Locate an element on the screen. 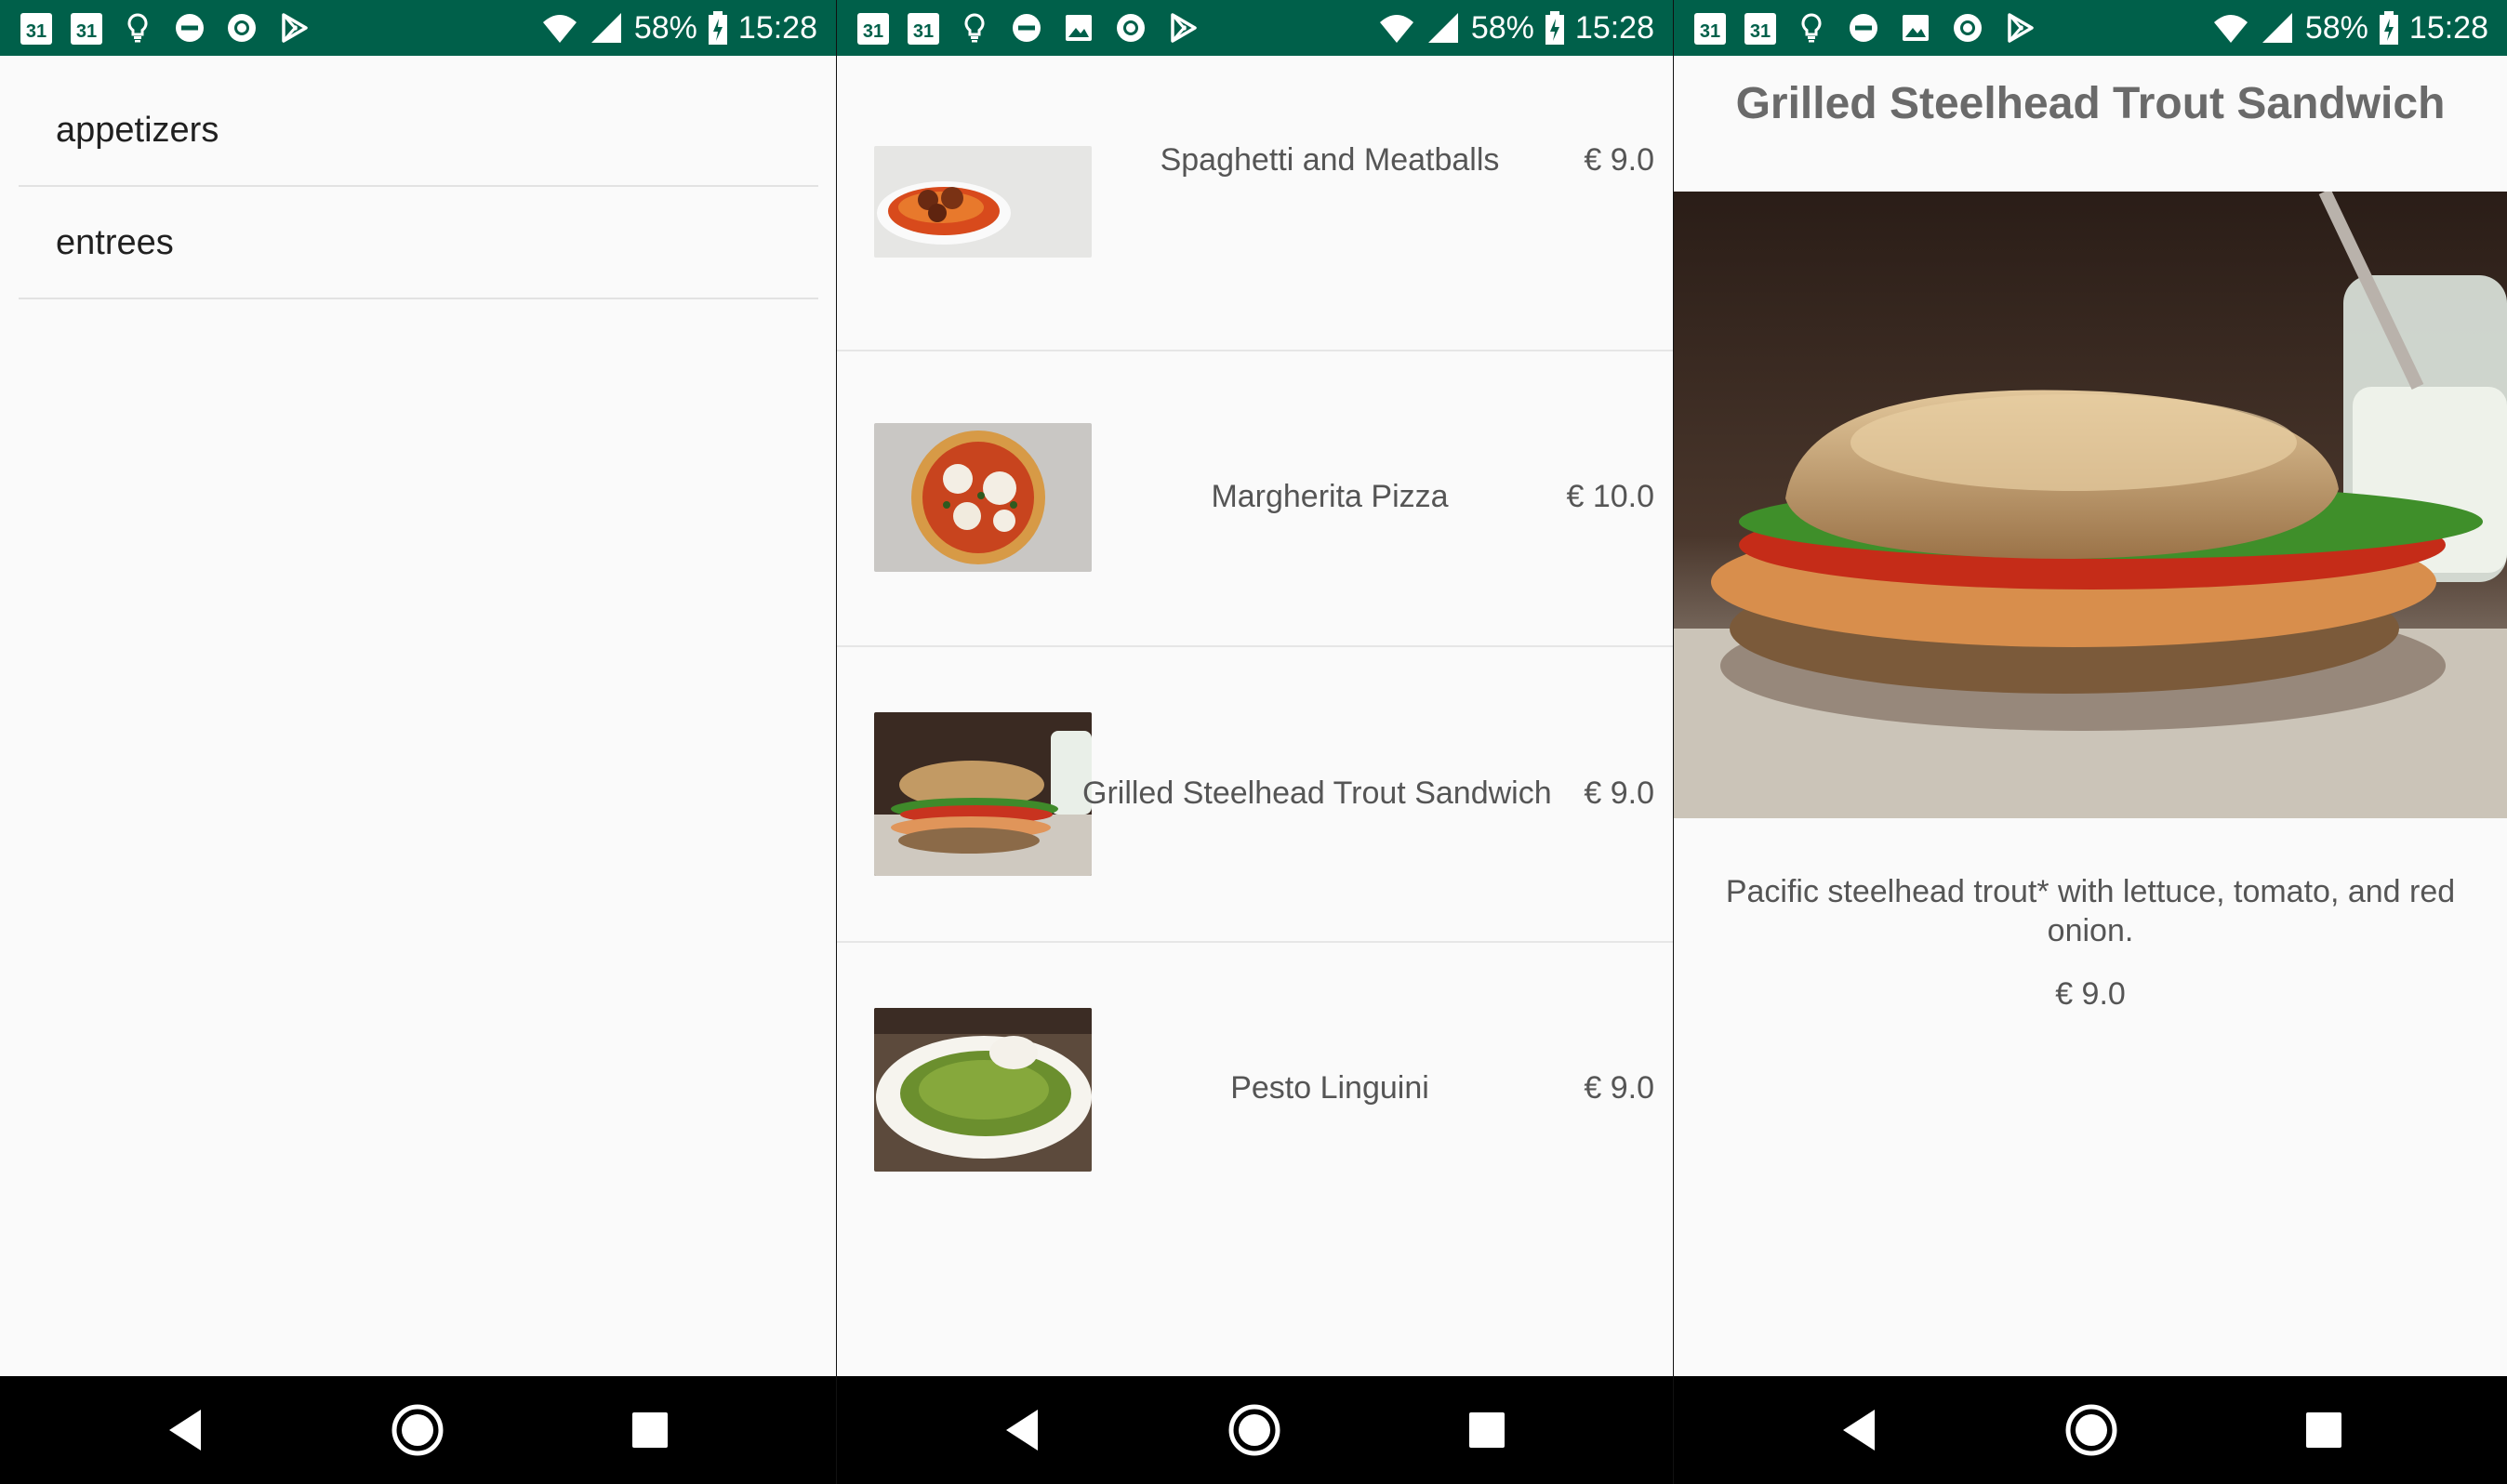 This screenshot has height=1484, width=2507. item-name: Pesto Linguini is located at coordinates (1329, 1088).